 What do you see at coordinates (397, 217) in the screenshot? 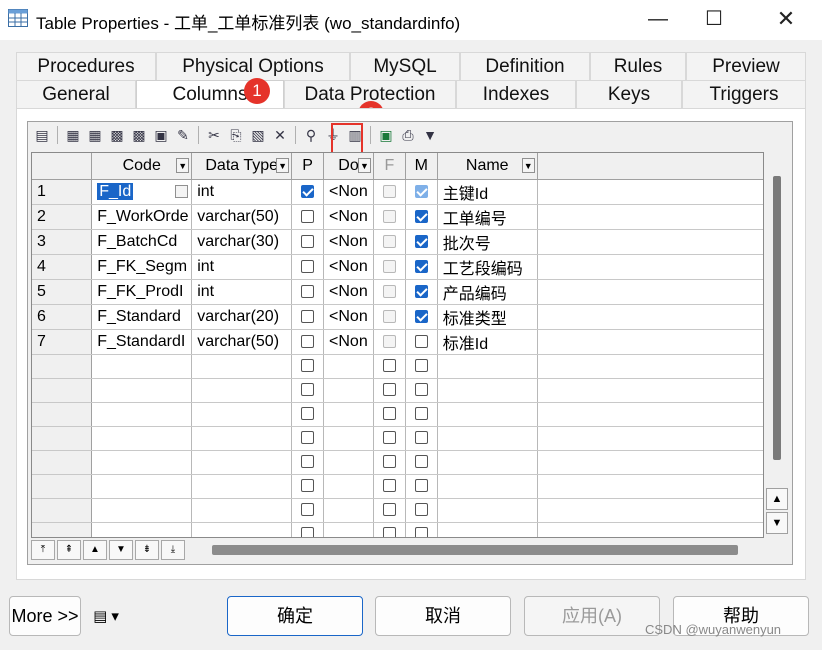
I see `table-row: 2 F_WorkOrde varchar(50) <Non 工单编号` at bounding box center [397, 217].